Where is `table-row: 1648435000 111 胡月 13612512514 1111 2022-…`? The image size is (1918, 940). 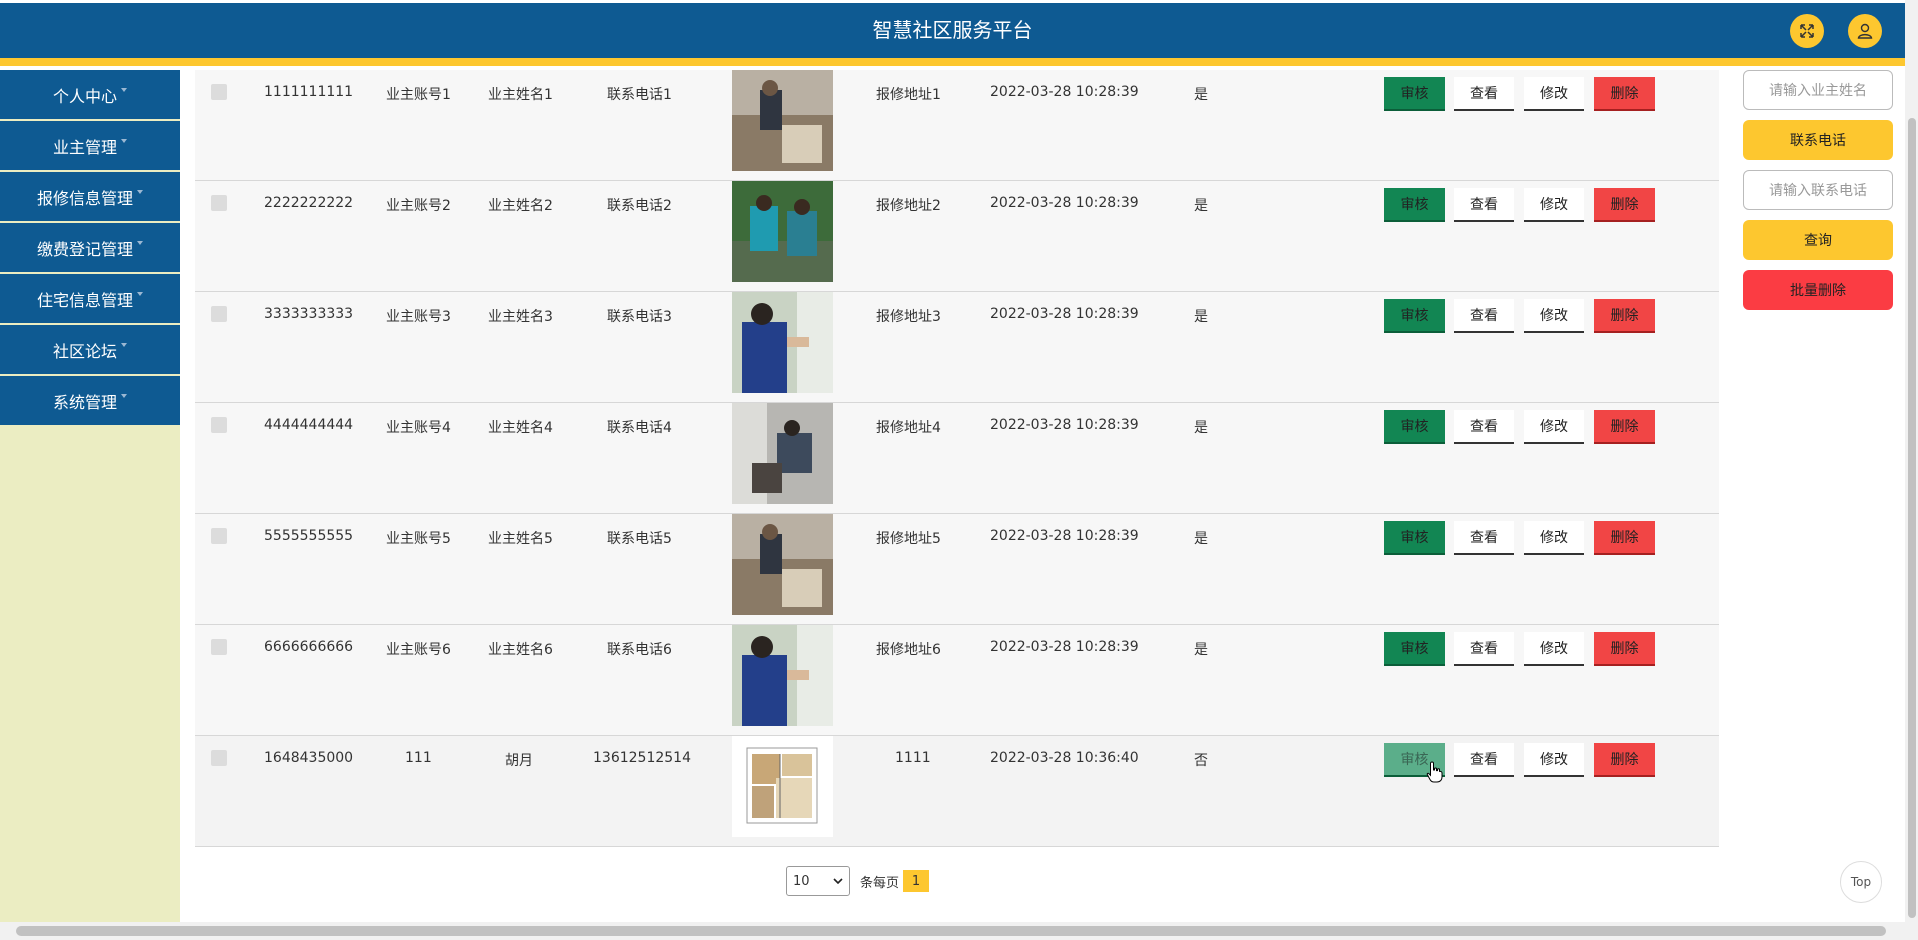 table-row: 1648435000 111 胡月 13612512514 1111 2022-… is located at coordinates (957, 791).